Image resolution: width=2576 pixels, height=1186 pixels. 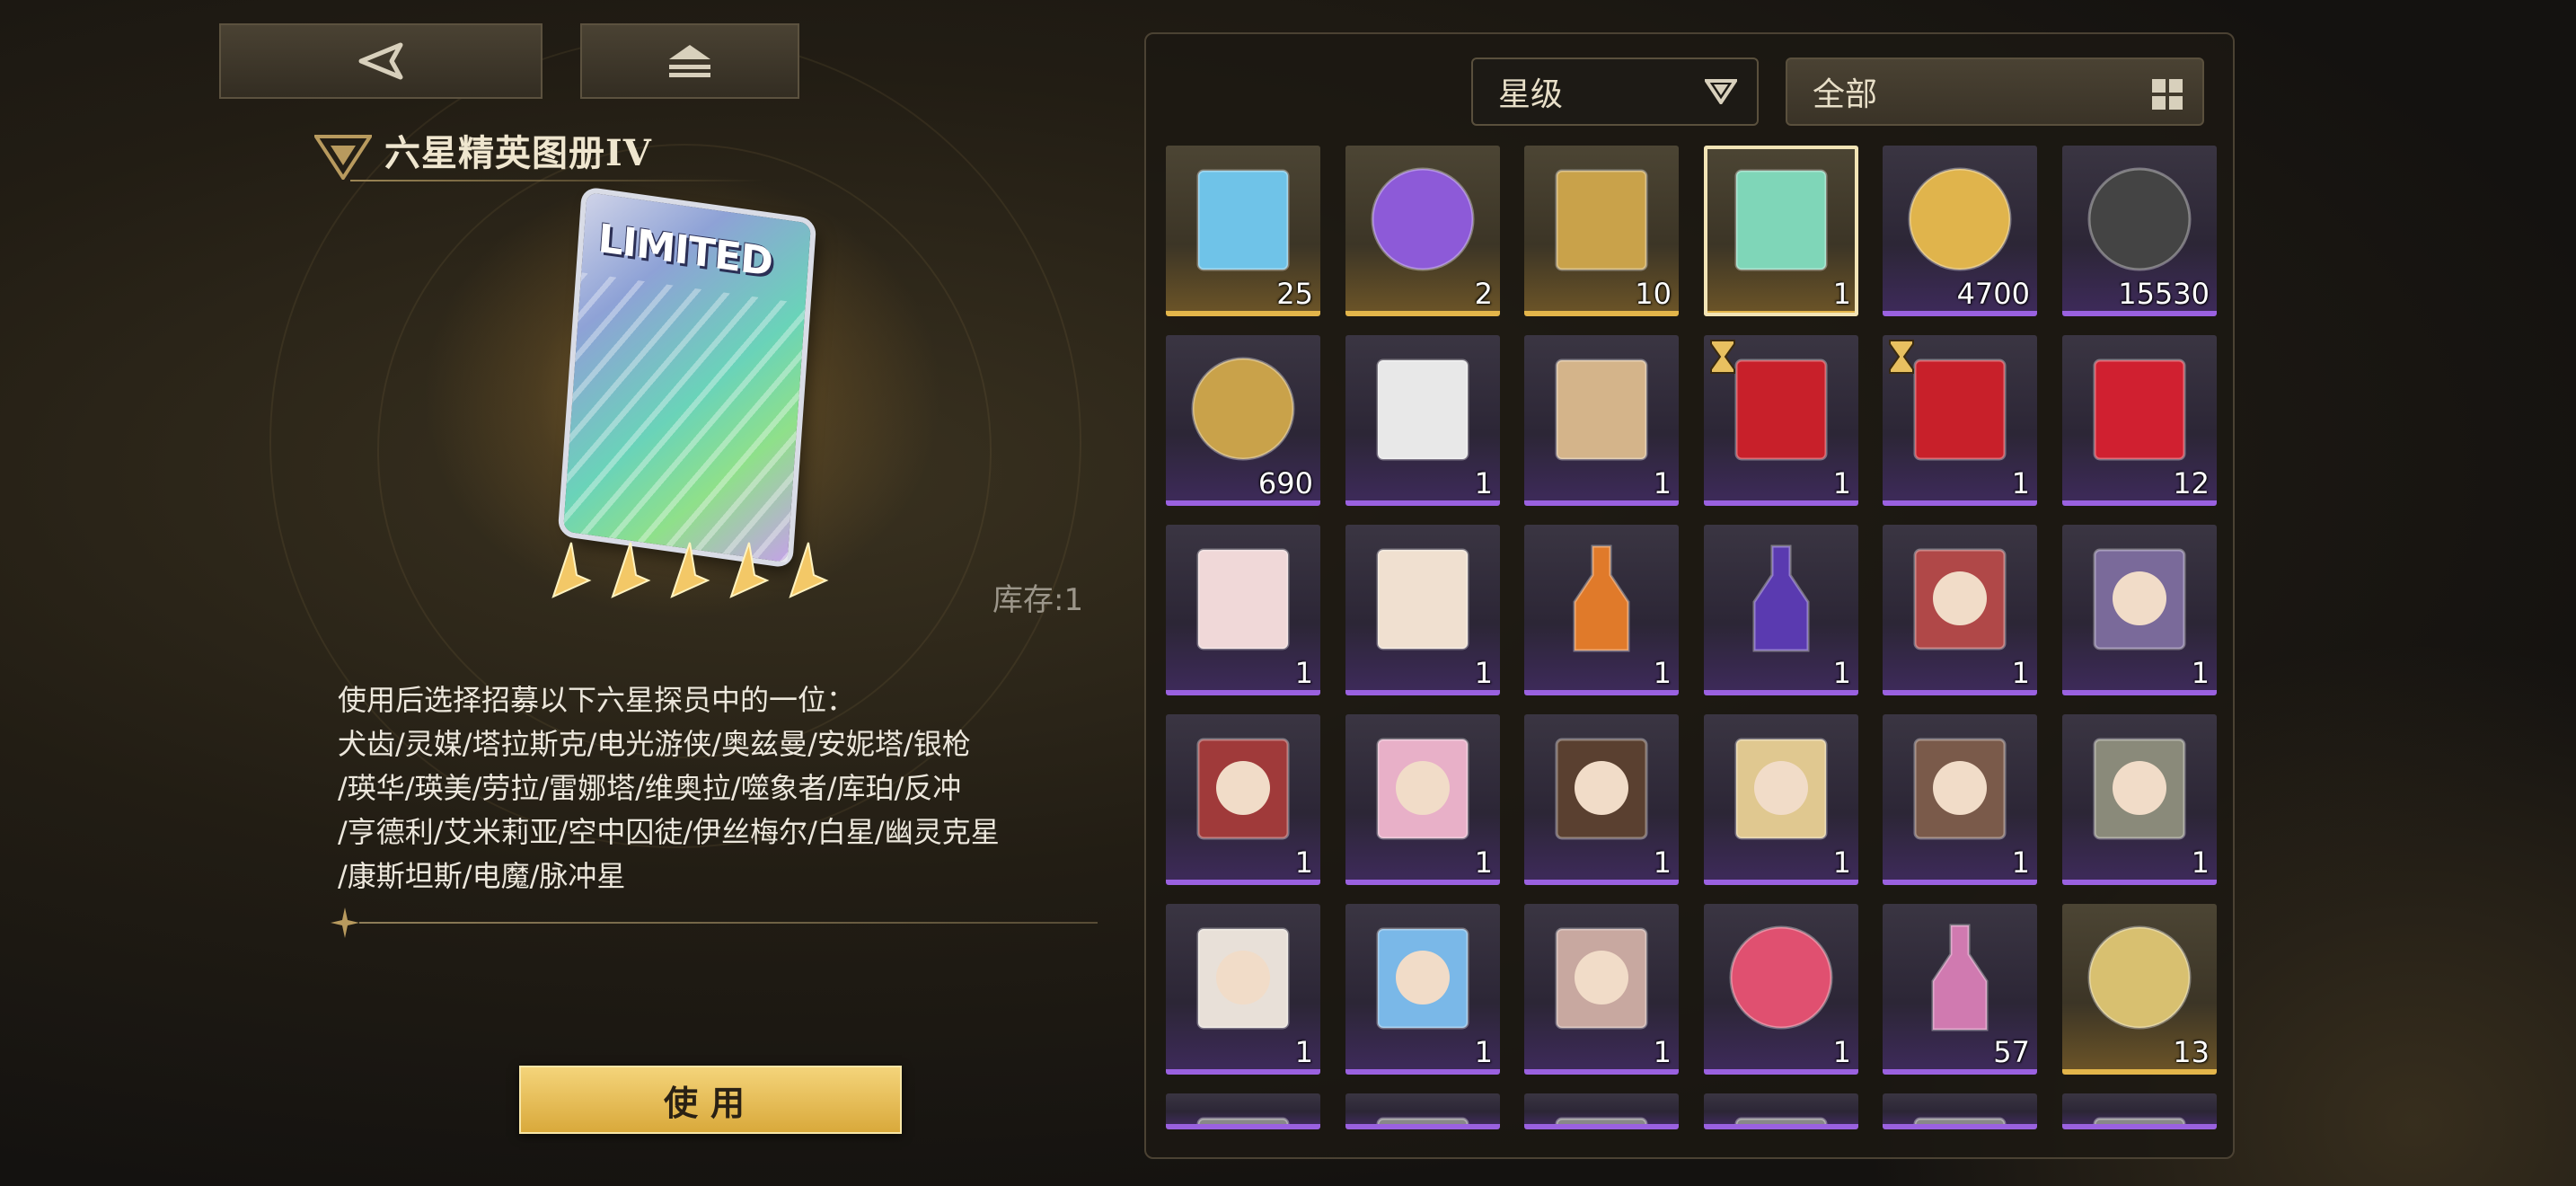 I want to click on grid-icon, so click(x=2167, y=94).